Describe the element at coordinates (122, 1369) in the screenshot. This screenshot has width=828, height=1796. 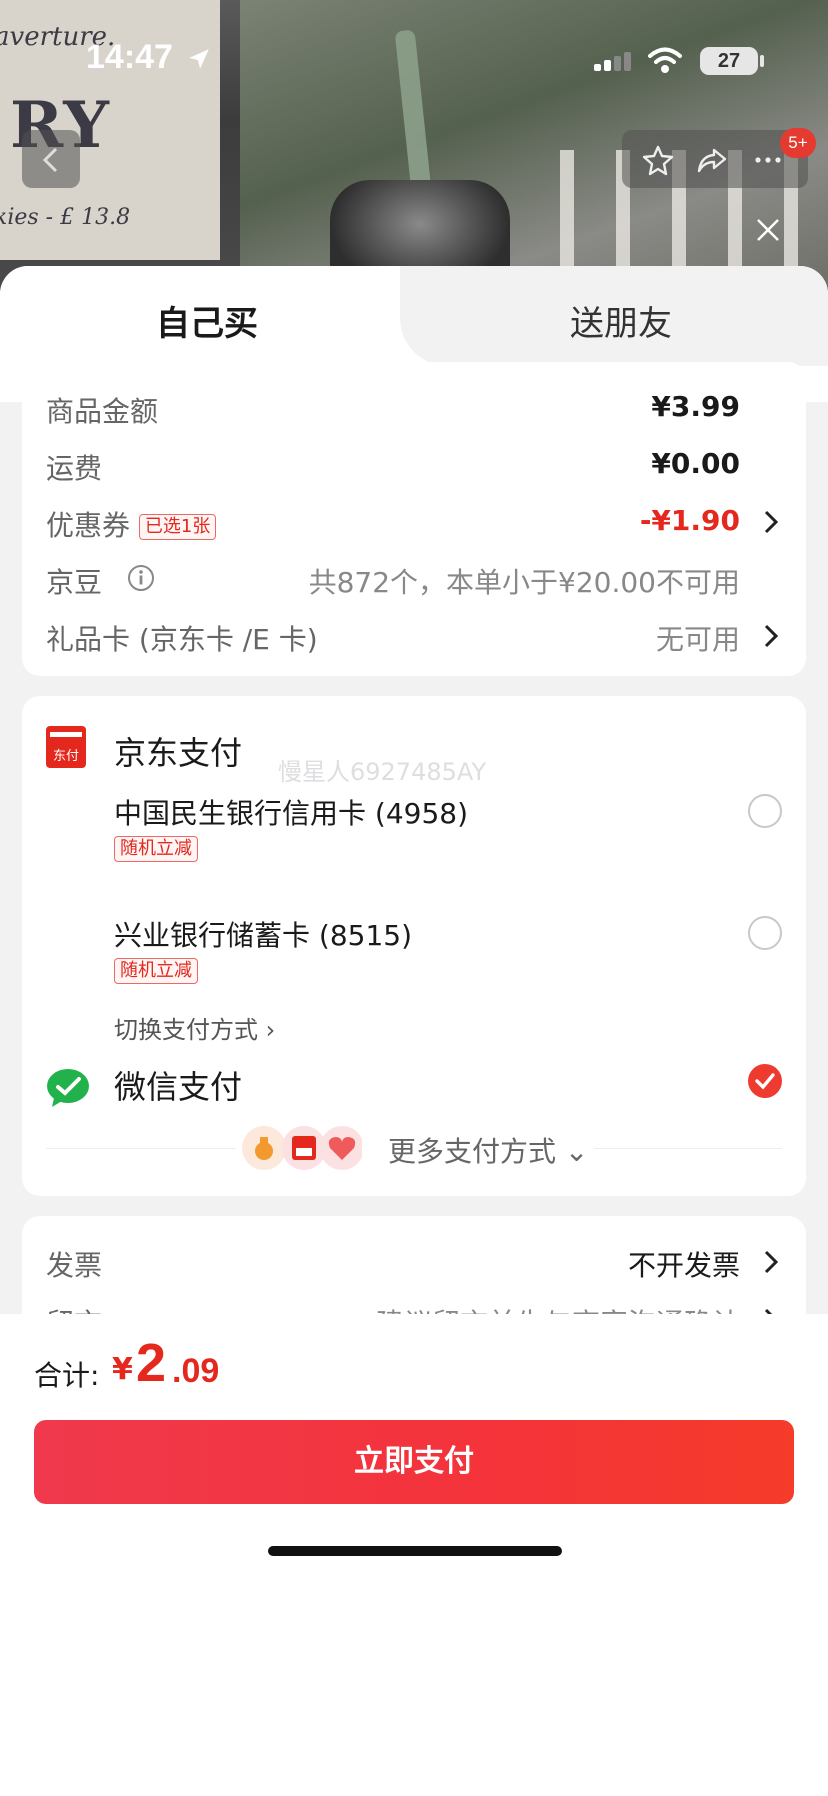
I see `total-currency: ¥` at that location.